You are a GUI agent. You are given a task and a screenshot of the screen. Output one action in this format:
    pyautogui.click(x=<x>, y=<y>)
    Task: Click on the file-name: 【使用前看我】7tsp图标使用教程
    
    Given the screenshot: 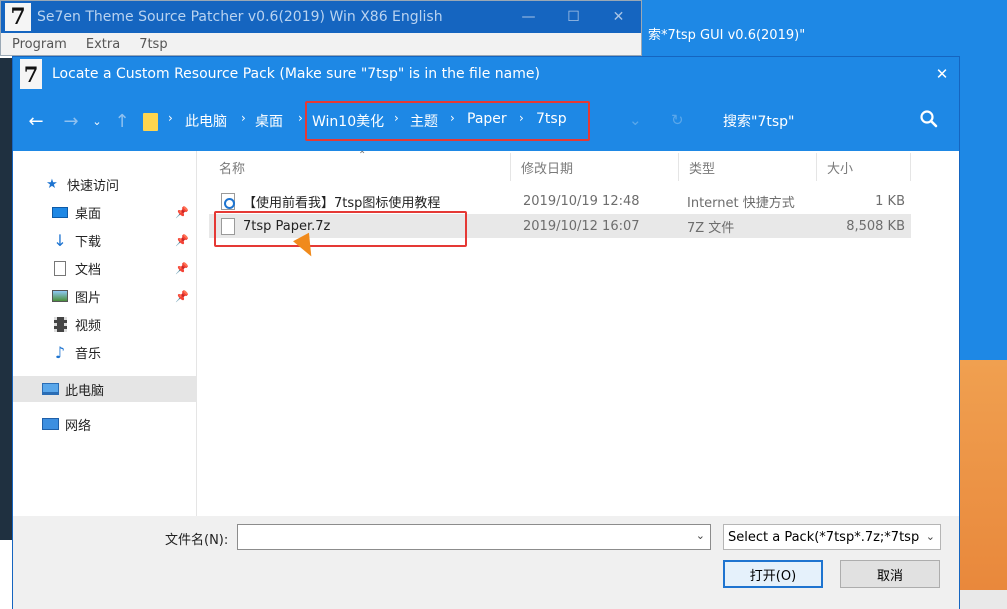 What is the action you would take?
    pyautogui.click(x=342, y=203)
    